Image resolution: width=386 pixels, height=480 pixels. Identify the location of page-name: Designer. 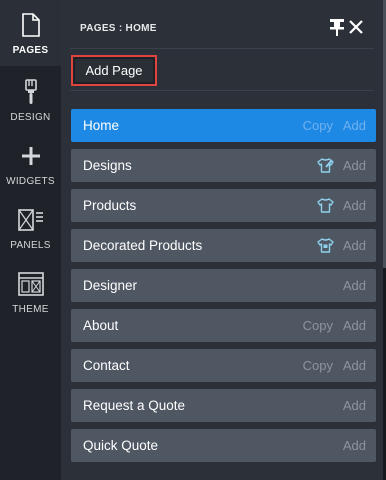
(110, 285).